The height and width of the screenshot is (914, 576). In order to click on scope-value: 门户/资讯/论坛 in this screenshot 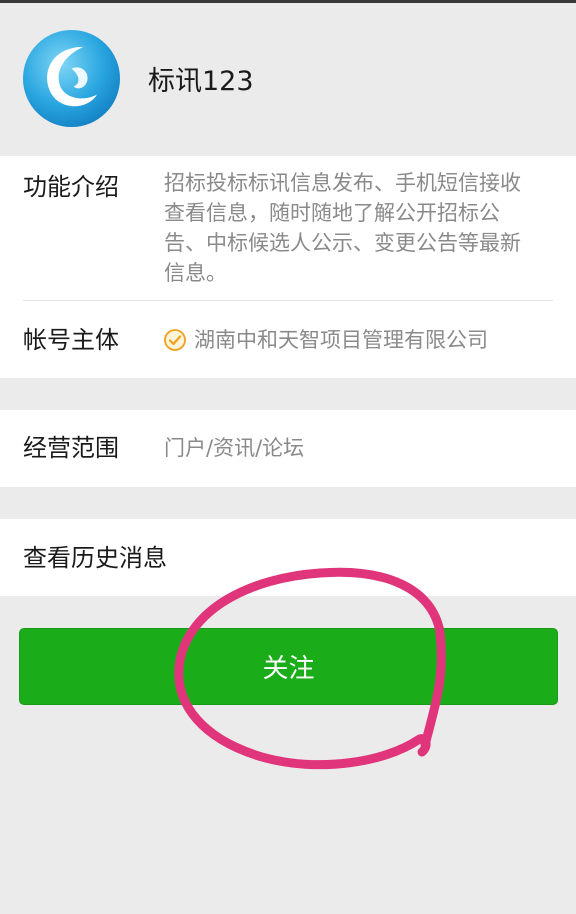, I will do `click(234, 448)`.